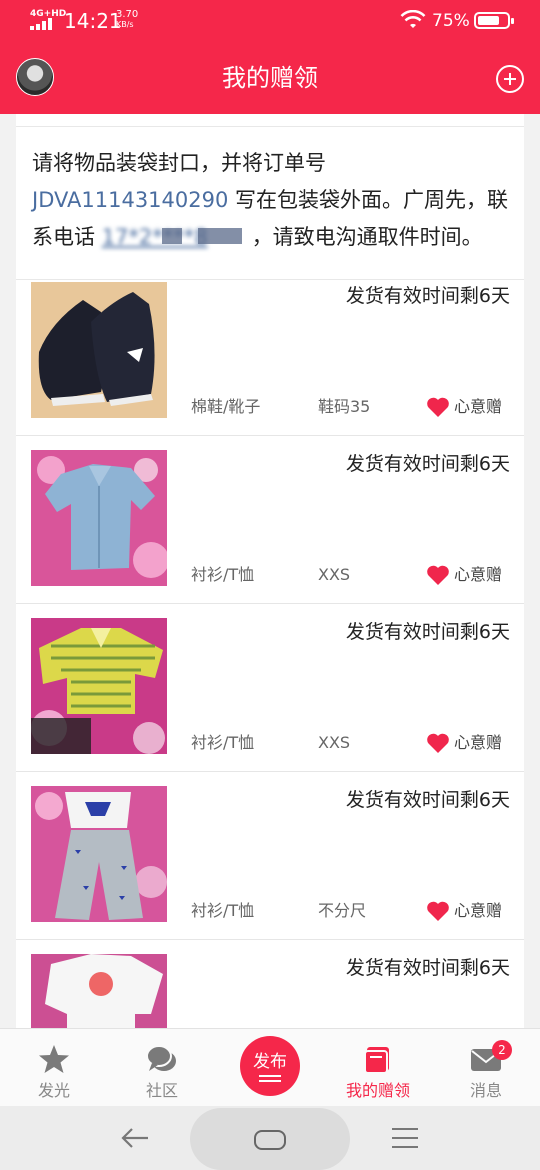 This screenshot has height=1170, width=540. I want to click on tab-label: 我的赠领, so click(377, 1090).